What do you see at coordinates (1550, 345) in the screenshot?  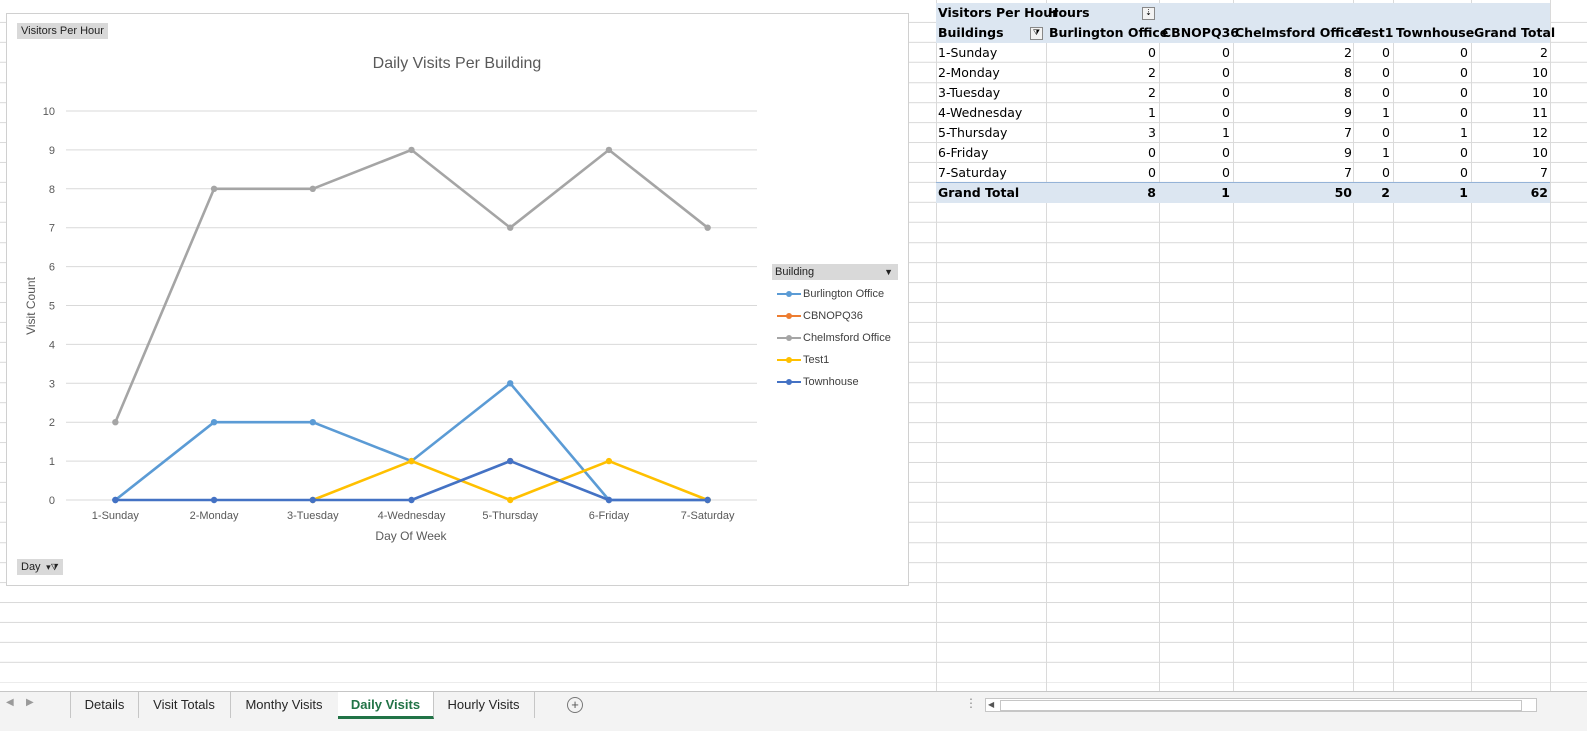 I see `grid-column-line` at bounding box center [1550, 345].